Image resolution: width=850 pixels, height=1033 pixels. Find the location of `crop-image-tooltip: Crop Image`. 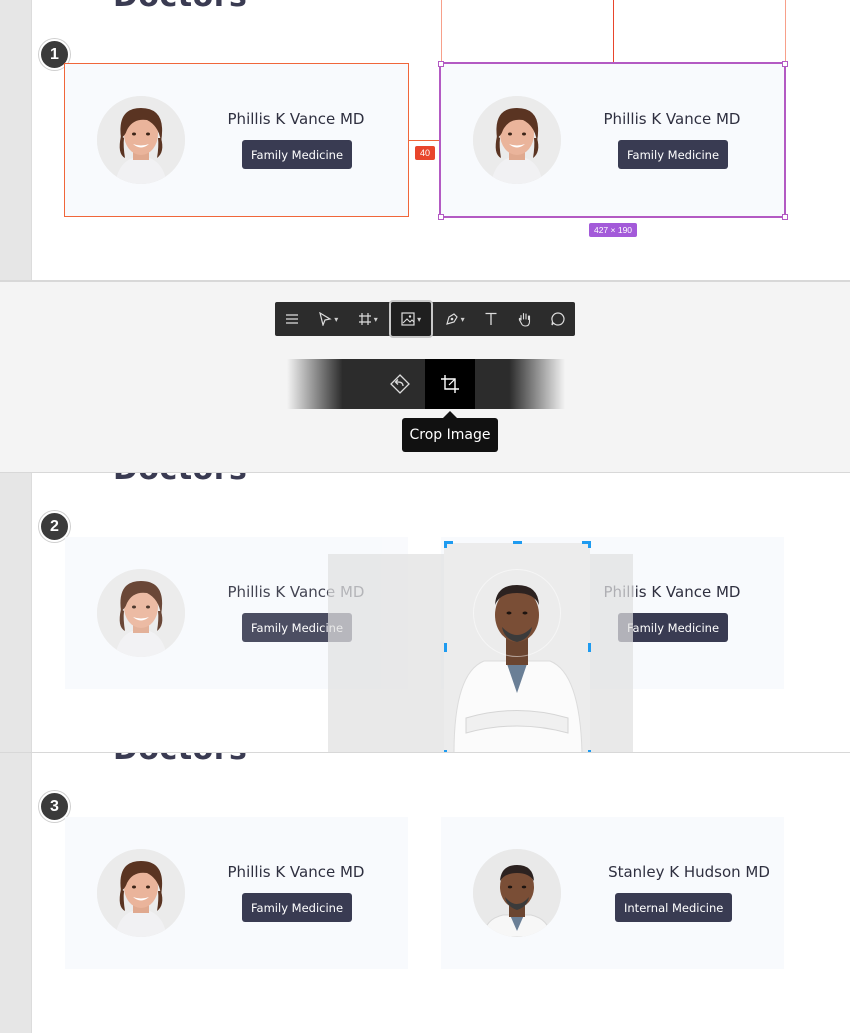

crop-image-tooltip: Crop Image is located at coordinates (450, 431).